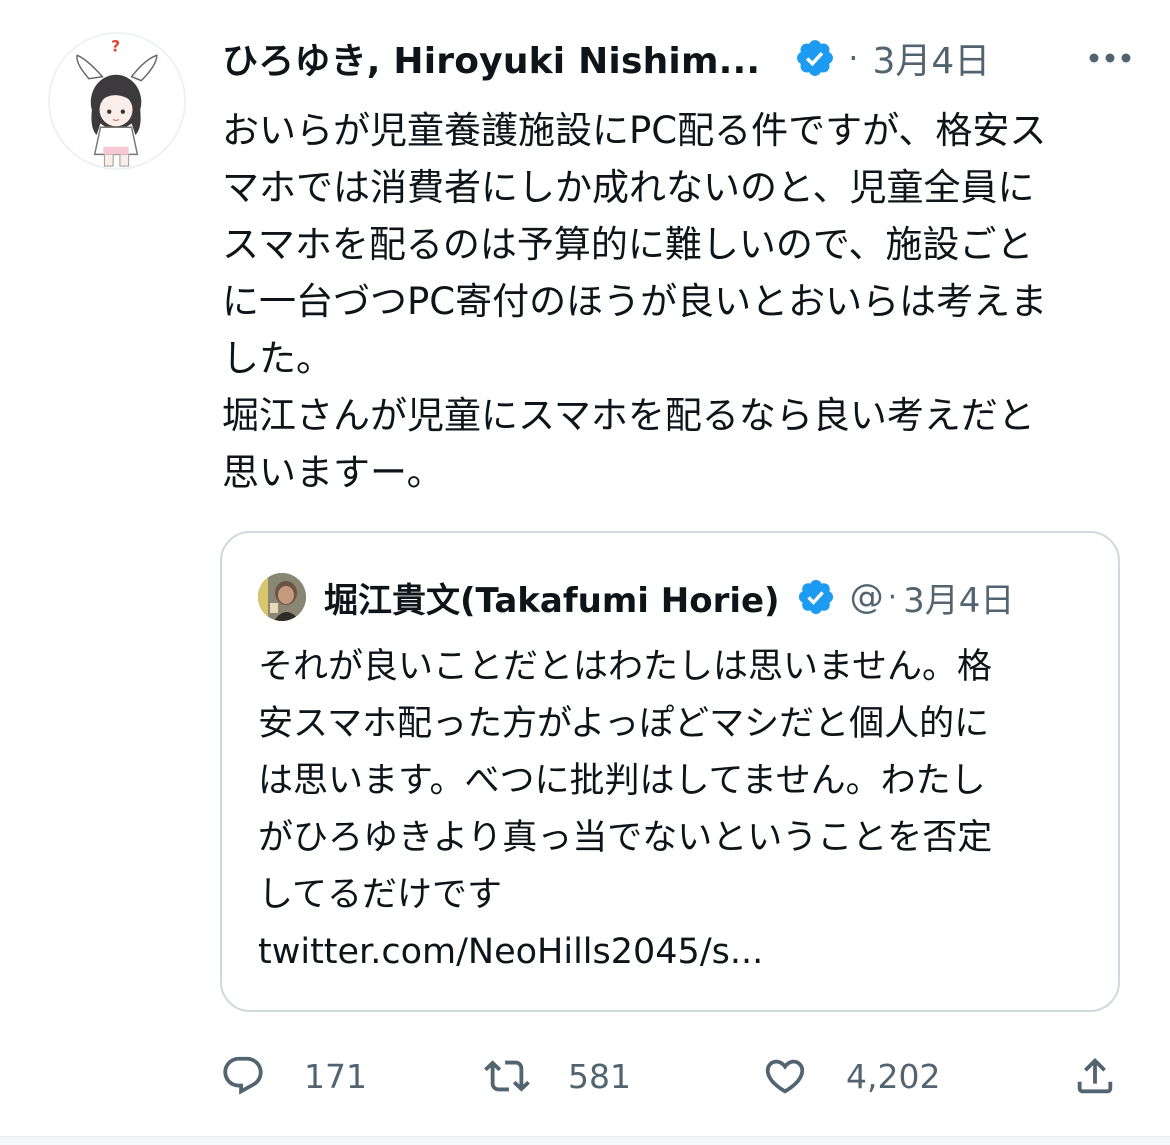  Describe the element at coordinates (335, 1076) in the screenshot. I see `reply-count: 171` at that location.